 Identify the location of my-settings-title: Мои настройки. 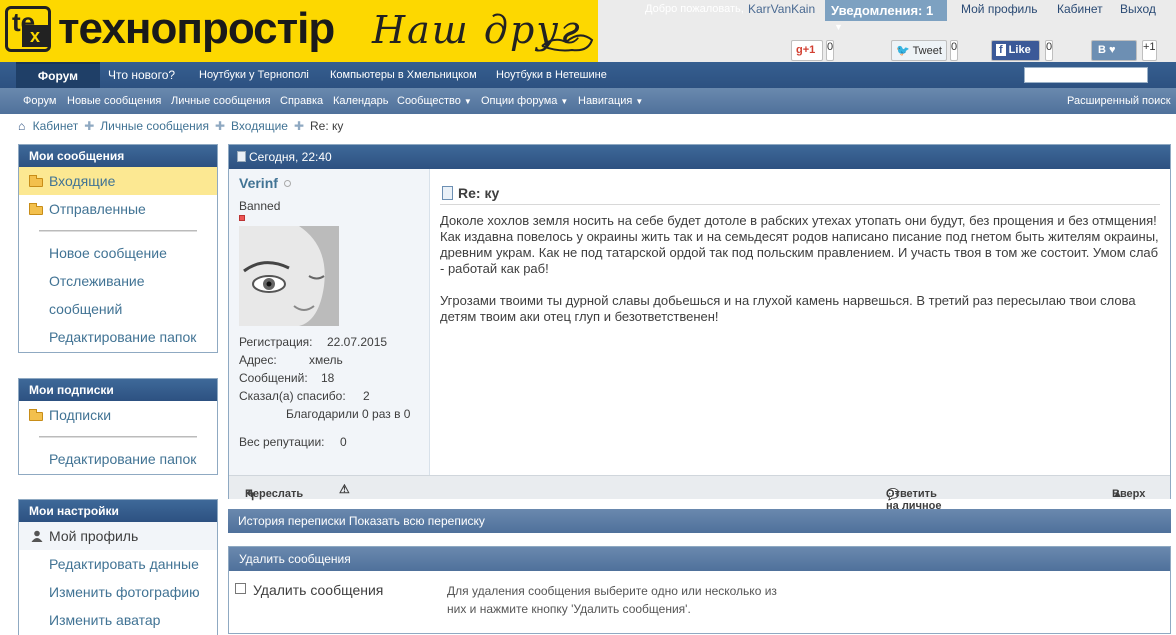
(118, 511).